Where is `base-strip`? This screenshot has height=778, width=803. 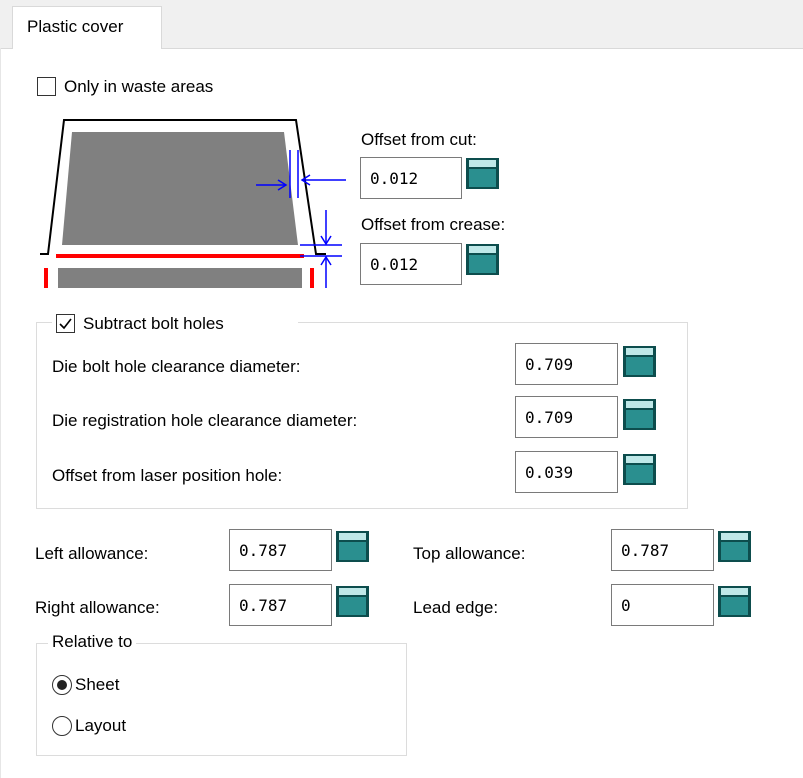 base-strip is located at coordinates (180, 278).